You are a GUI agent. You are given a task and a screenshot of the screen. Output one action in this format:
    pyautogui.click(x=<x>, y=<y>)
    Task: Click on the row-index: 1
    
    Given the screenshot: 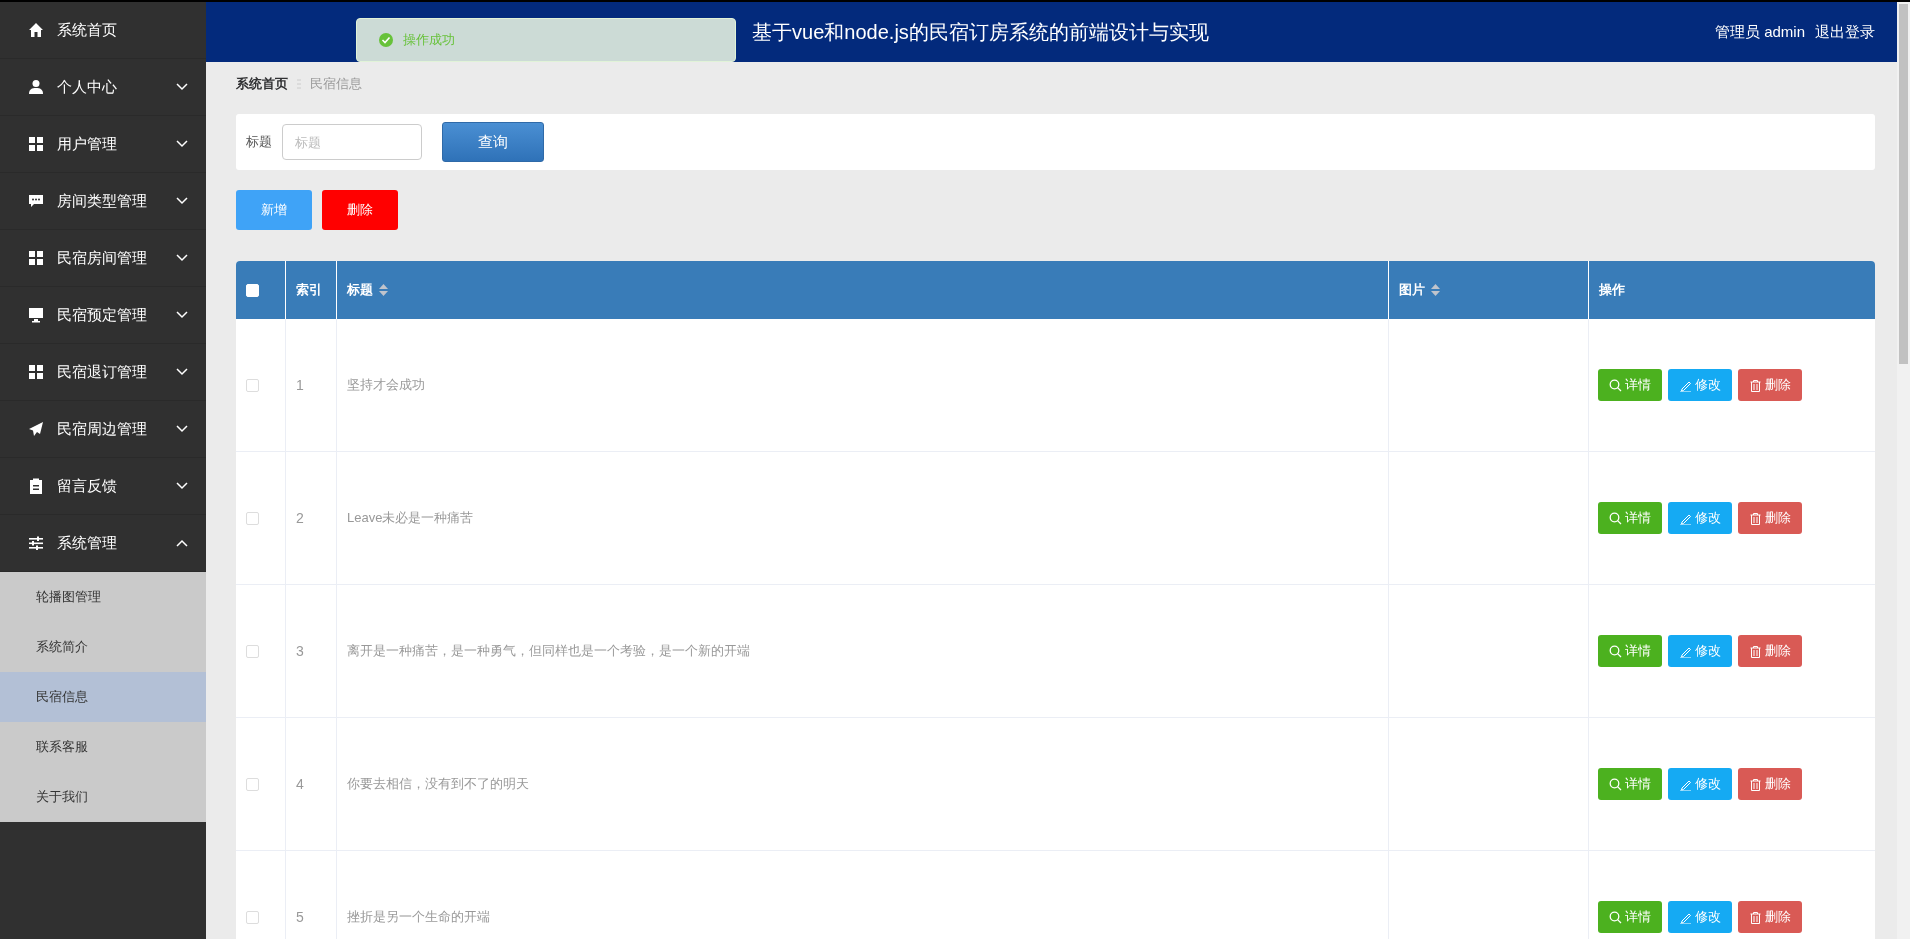 What is the action you would take?
    pyautogui.click(x=300, y=385)
    